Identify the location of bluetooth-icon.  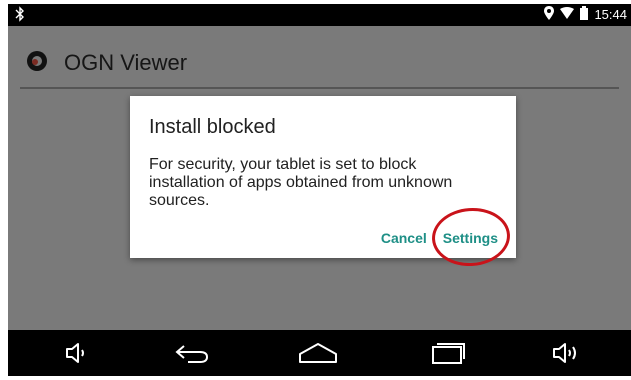
(20, 14).